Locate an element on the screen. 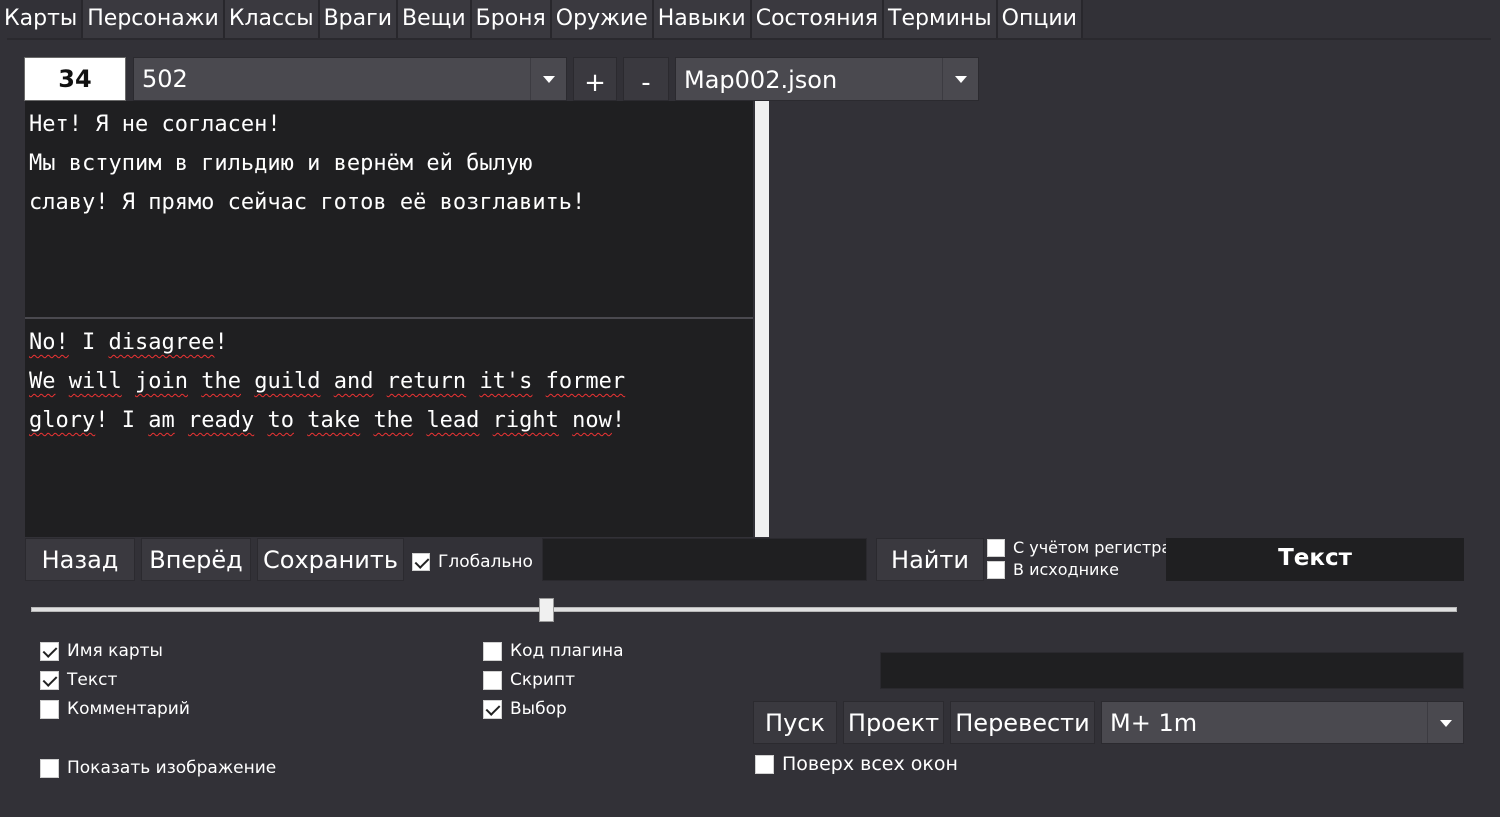  find-button: Найти is located at coordinates (930, 559).